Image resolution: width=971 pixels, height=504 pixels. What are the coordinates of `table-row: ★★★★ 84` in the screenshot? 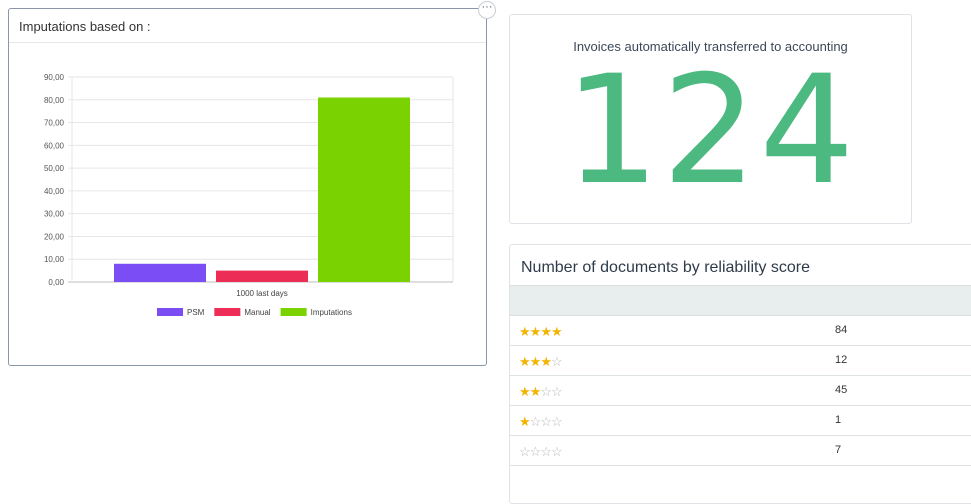 It's located at (740, 331).